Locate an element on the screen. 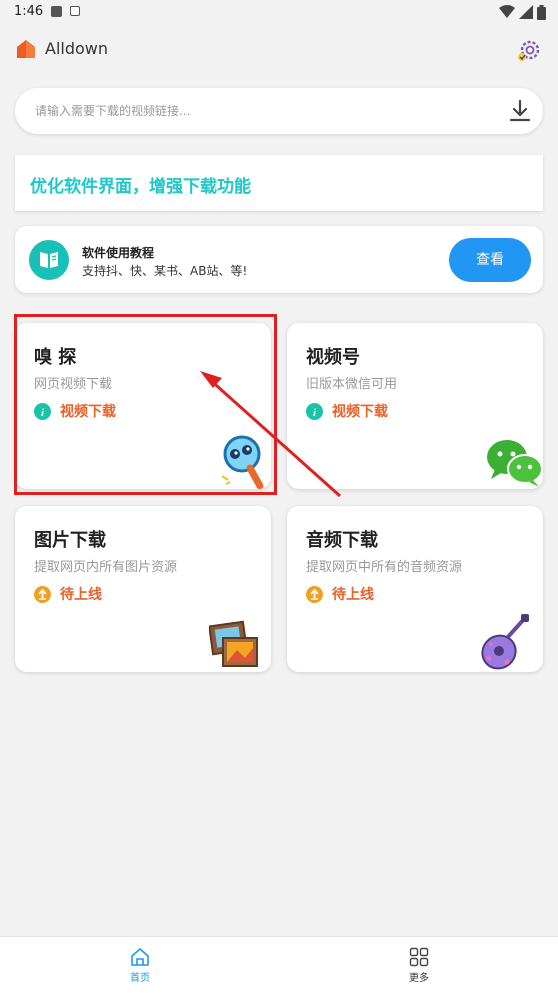  guitar-icon is located at coordinates (505, 642).